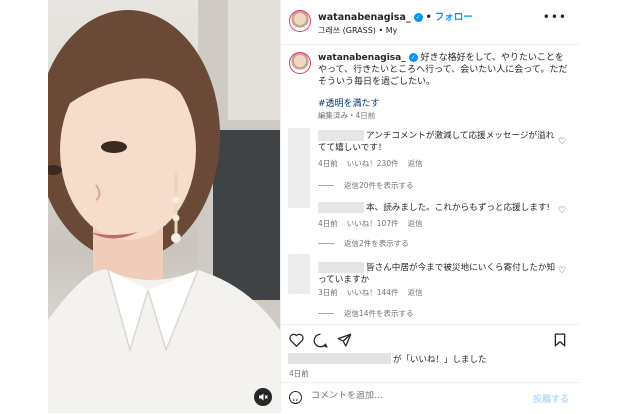  Describe the element at coordinates (347, 115) in the screenshot. I see `edited-timestamp: 編集済み・4日前` at that location.